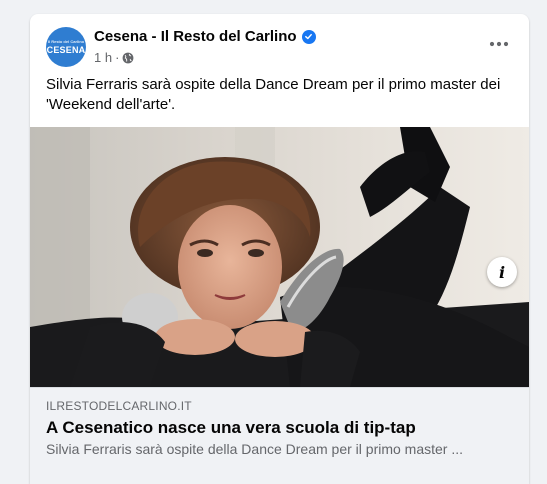 This screenshot has width=547, height=484. Describe the element at coordinates (308, 36) in the screenshot. I see `verified-badge-icon` at that location.